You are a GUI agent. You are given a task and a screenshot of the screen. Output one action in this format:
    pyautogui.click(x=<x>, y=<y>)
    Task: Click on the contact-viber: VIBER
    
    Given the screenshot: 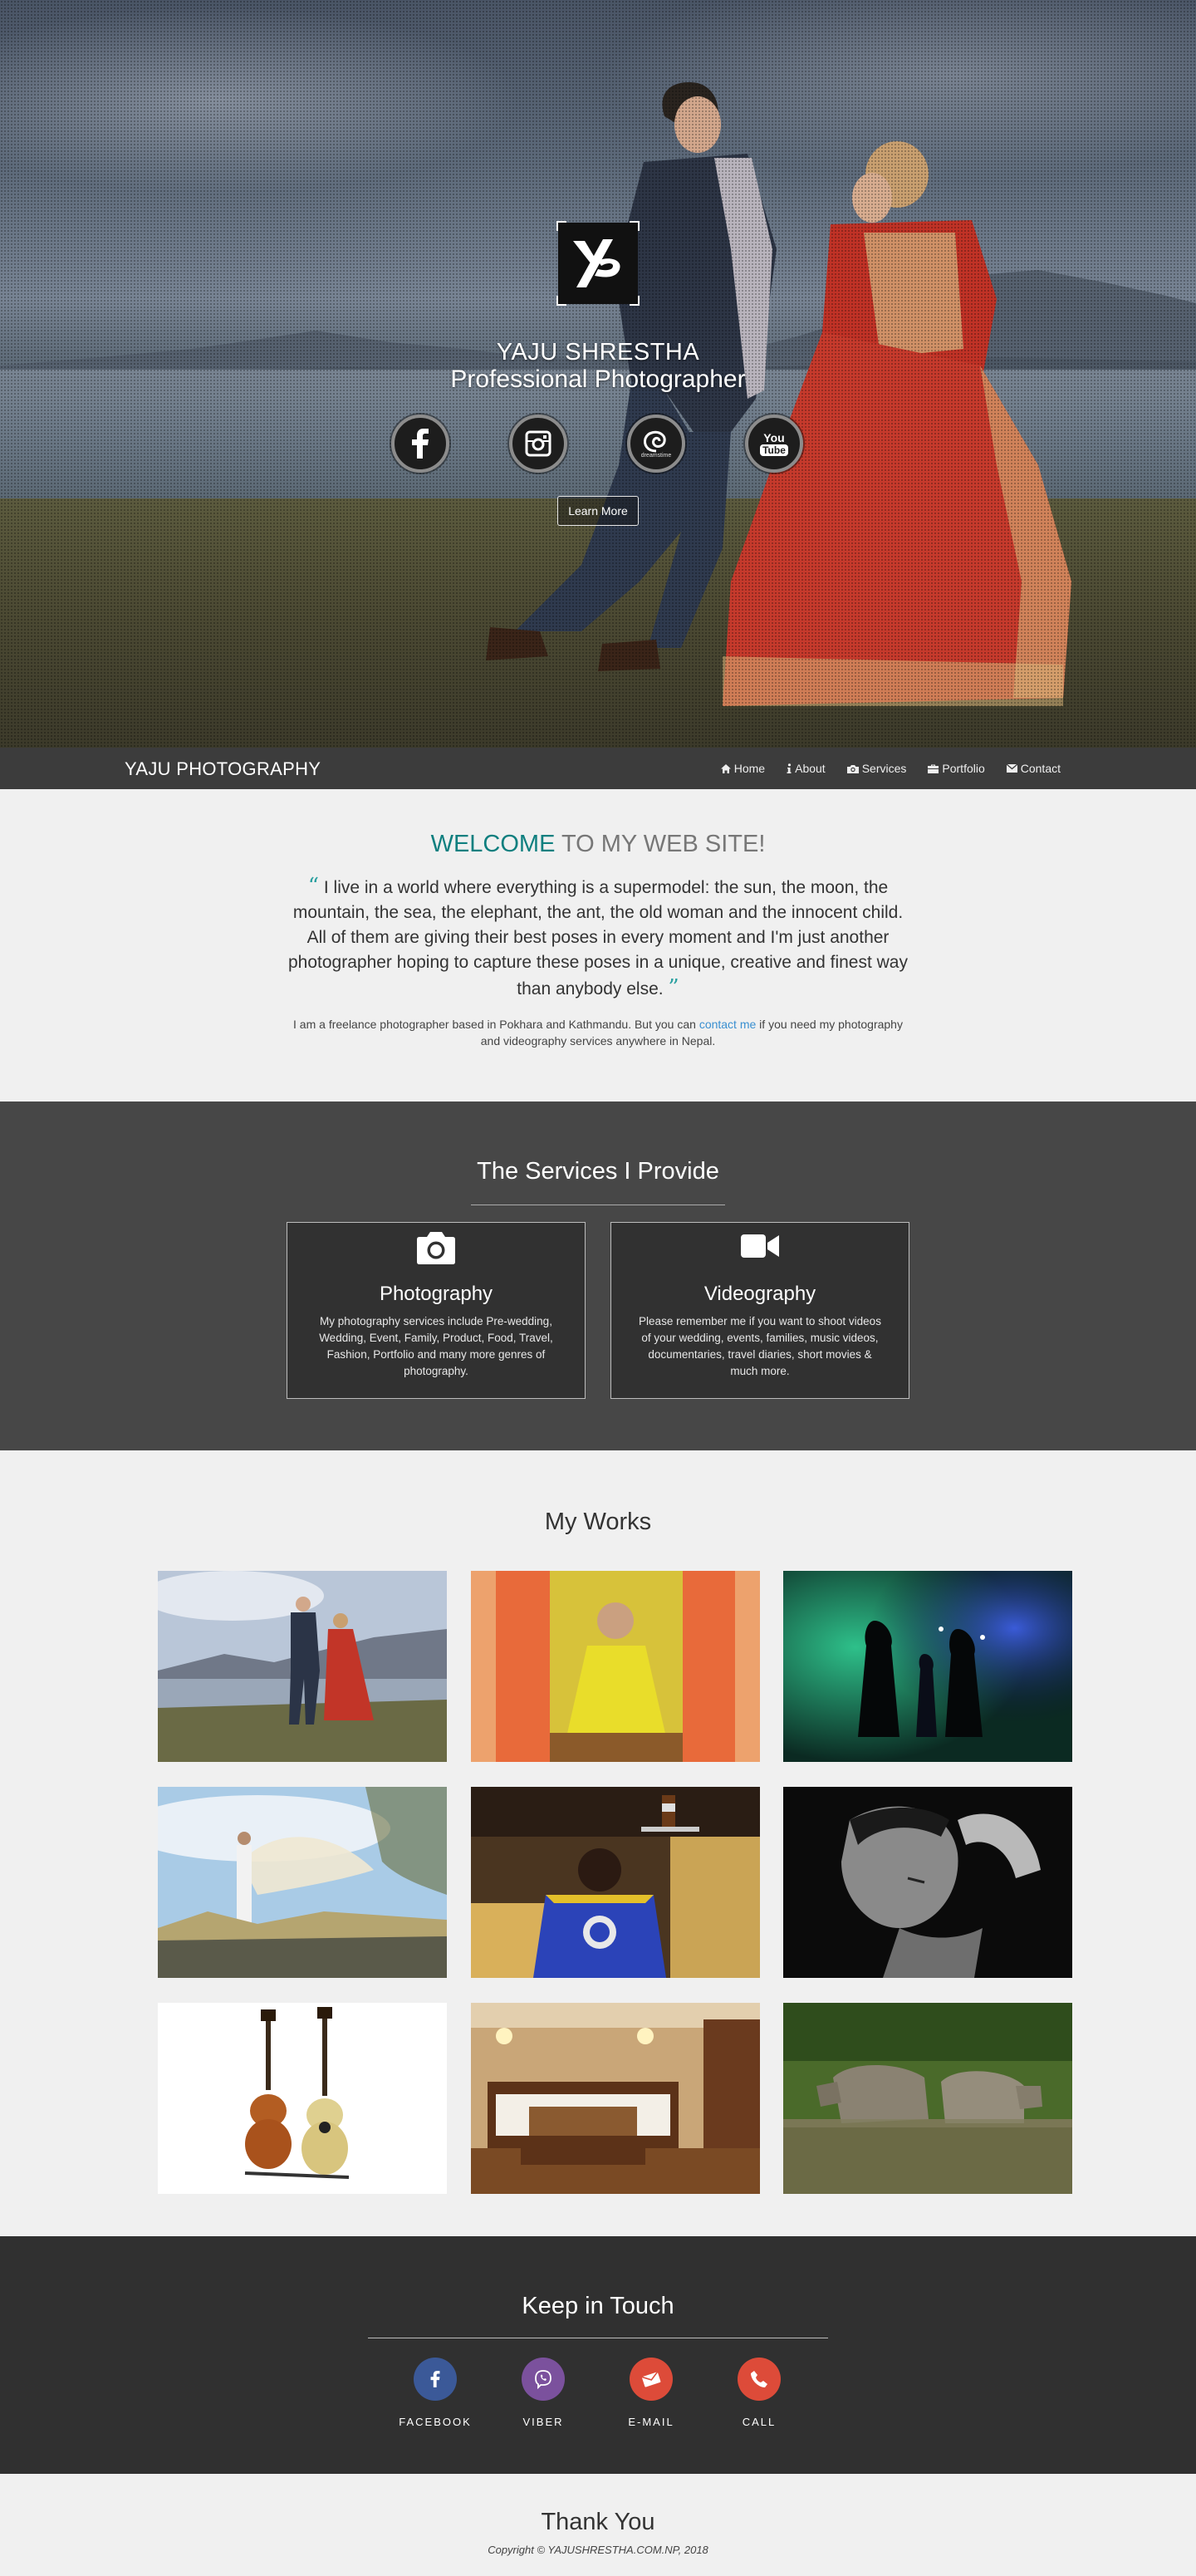 What is the action you would take?
    pyautogui.click(x=543, y=2393)
    